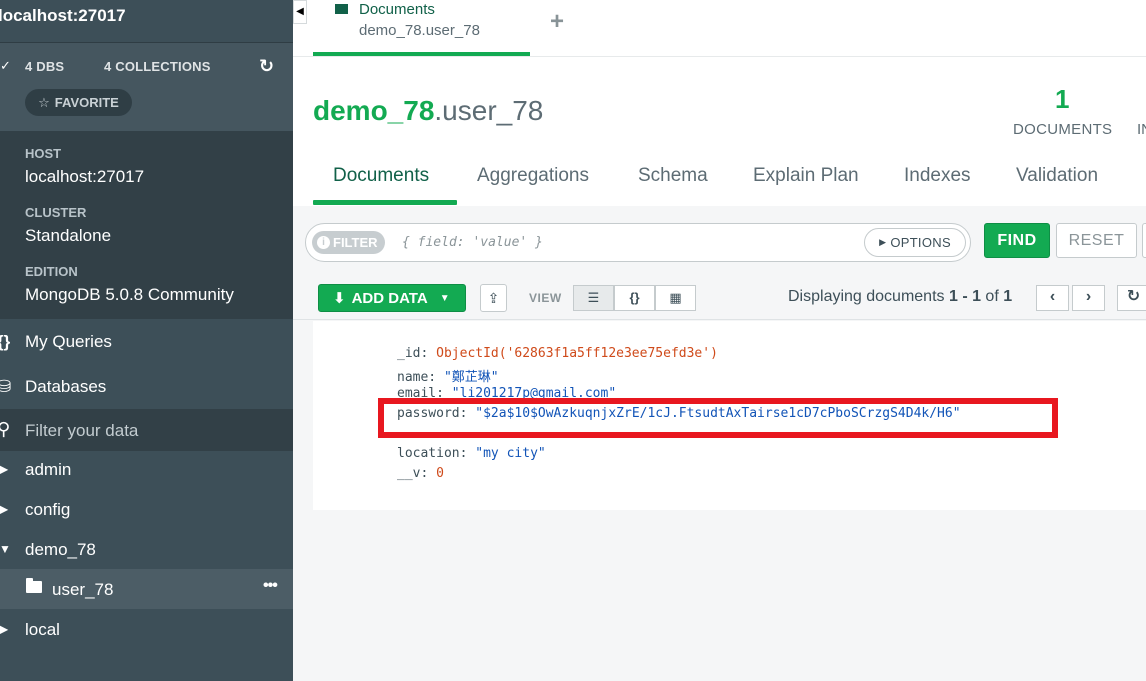 Image resolution: width=1146 pixels, height=681 pixels. What do you see at coordinates (1062, 99) in the screenshot?
I see `document-count: 1` at bounding box center [1062, 99].